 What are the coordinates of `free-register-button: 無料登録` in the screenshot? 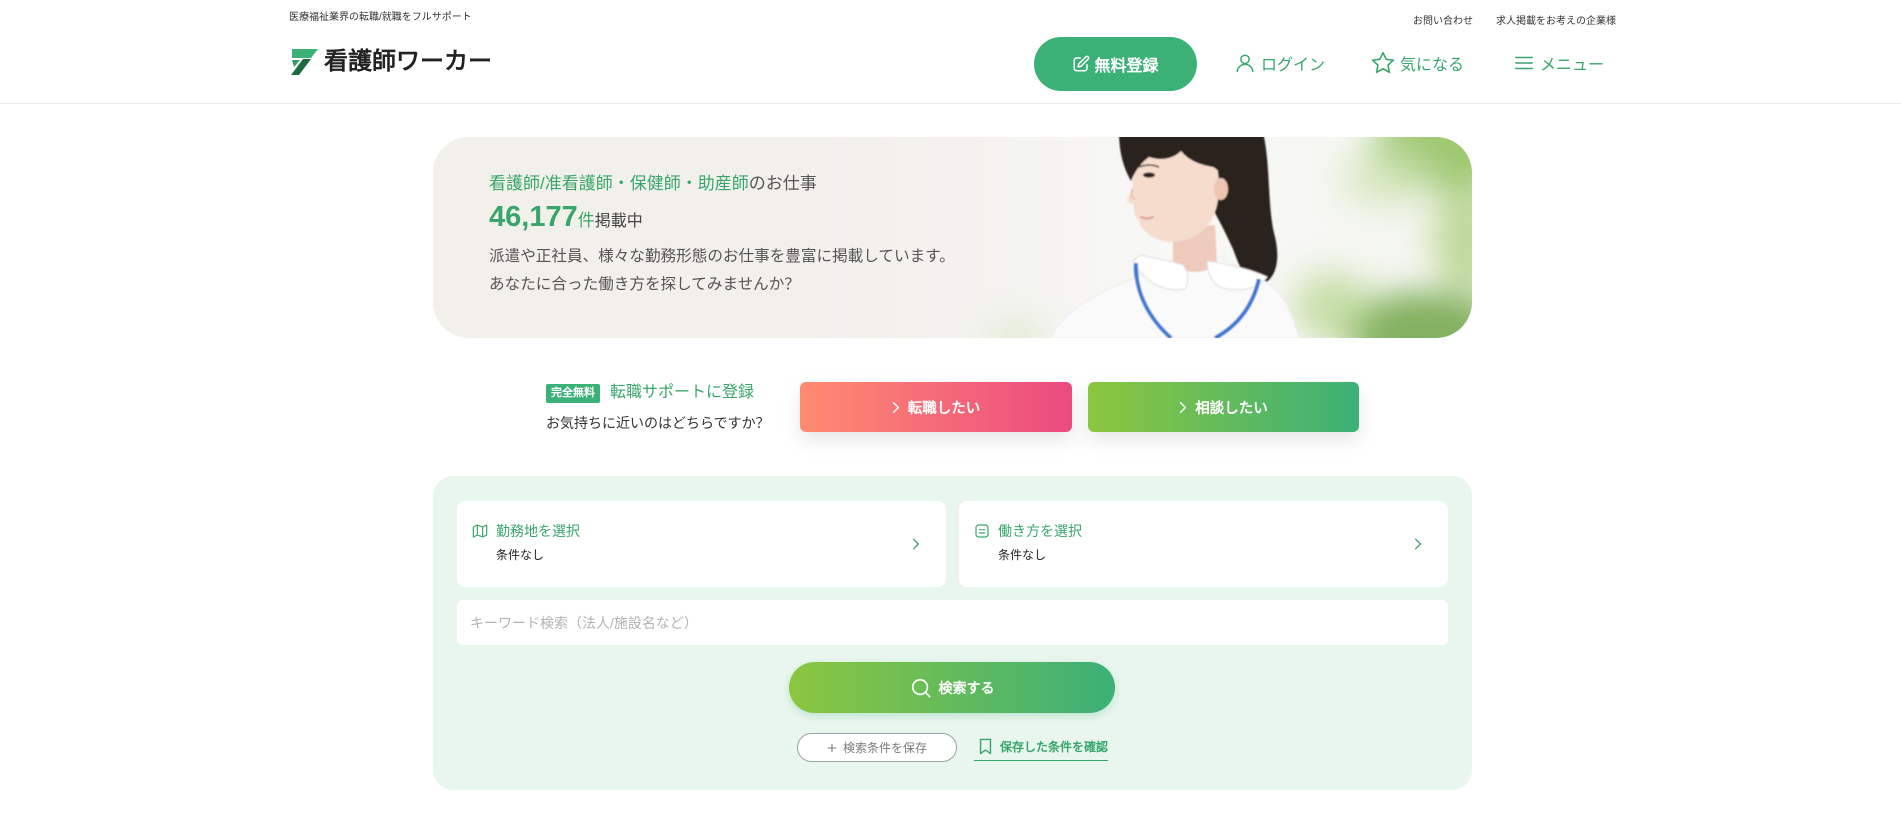 It's located at (1115, 64).